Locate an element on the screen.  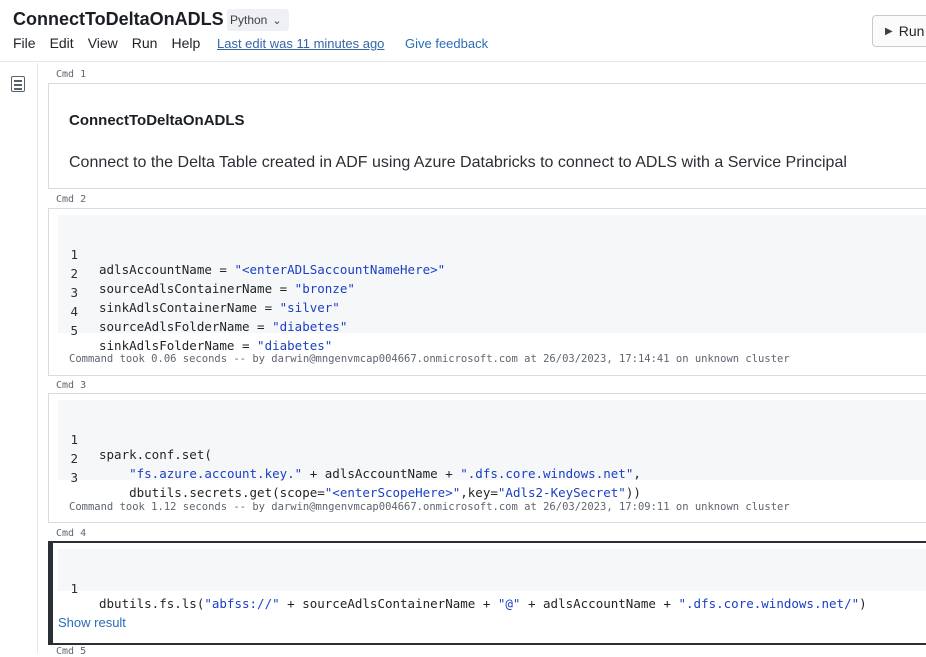
menu-help: Help is located at coordinates (185, 43).